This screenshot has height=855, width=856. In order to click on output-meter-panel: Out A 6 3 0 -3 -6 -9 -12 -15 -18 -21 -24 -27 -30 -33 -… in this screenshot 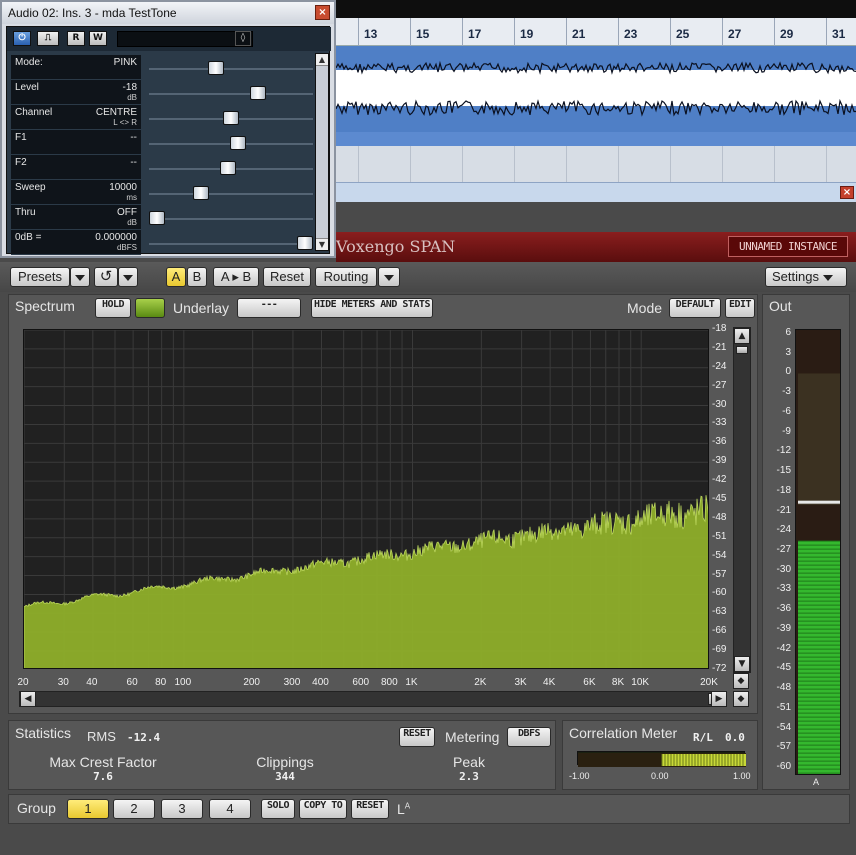, I will do `click(806, 542)`.